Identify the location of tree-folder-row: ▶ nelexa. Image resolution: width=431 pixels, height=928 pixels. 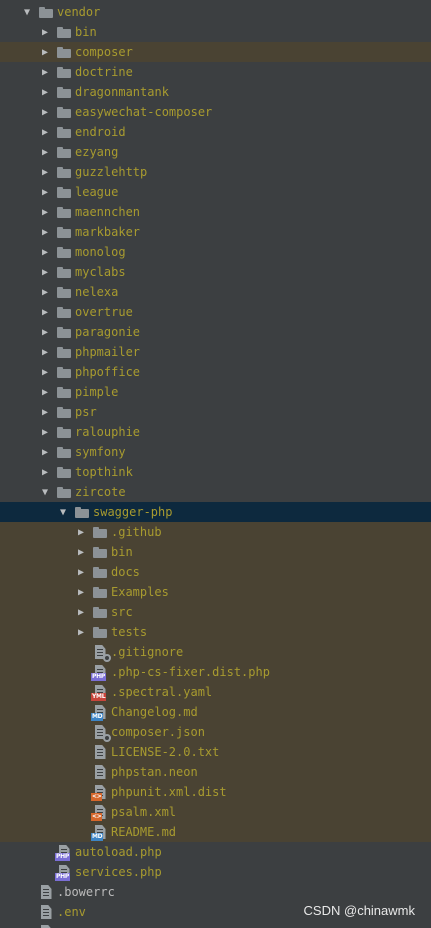
(215, 292).